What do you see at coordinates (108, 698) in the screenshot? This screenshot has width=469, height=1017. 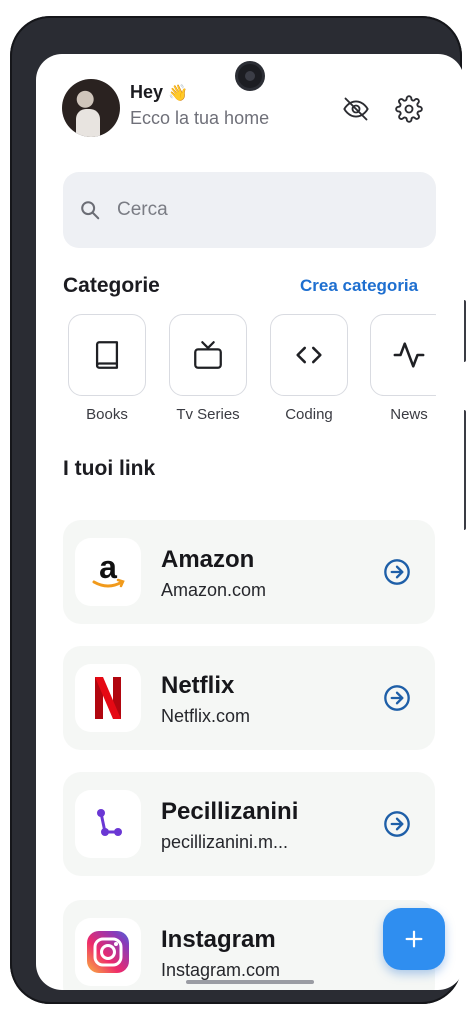 I see `netflix-logo-icon` at bounding box center [108, 698].